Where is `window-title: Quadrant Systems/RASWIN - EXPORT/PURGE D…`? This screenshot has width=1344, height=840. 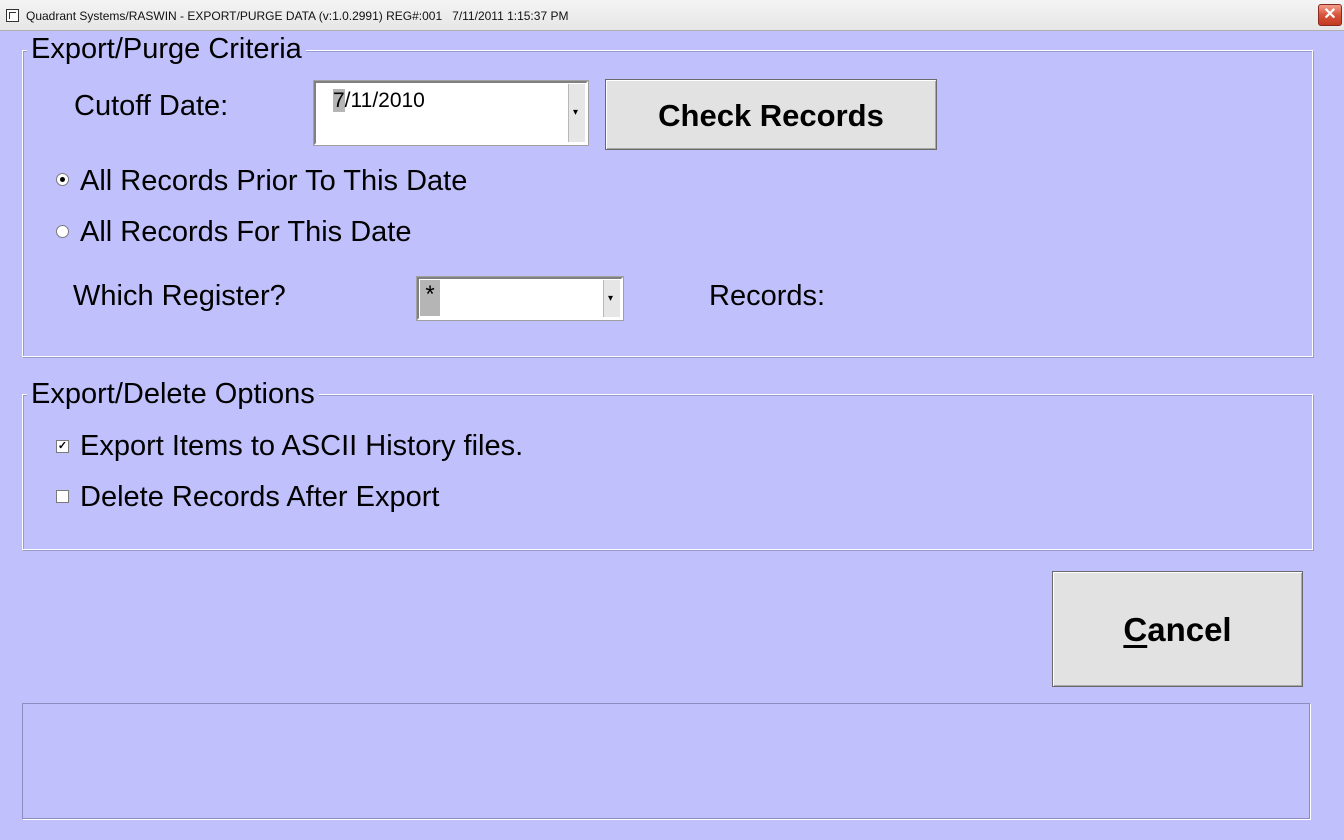
window-title: Quadrant Systems/RASWIN - EXPORT/PURGE D… is located at coordinates (297, 16).